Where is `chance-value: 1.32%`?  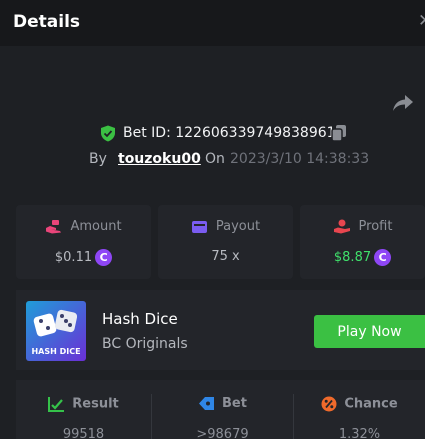
chance-value: 1.32% is located at coordinates (359, 433).